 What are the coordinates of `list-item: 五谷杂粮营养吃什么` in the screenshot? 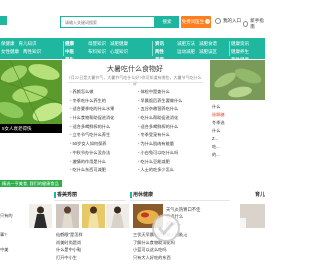 It's located at (171, 109).